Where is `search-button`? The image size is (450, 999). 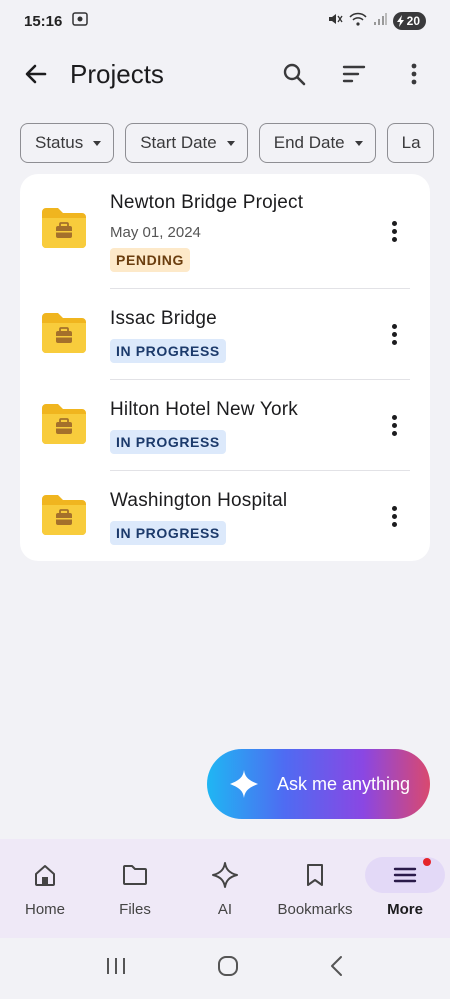 search-button is located at coordinates (294, 74).